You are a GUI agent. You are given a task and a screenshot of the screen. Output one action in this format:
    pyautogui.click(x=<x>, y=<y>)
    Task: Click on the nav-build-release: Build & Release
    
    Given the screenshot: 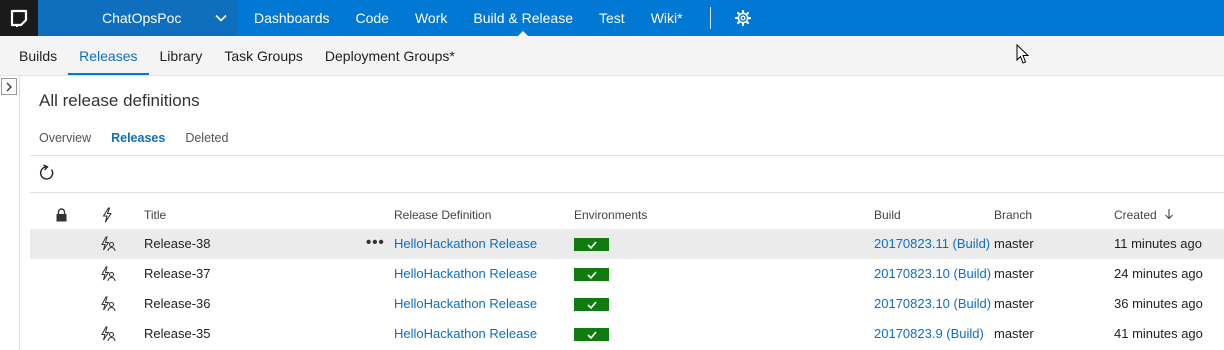 What is the action you would take?
    pyautogui.click(x=523, y=18)
    